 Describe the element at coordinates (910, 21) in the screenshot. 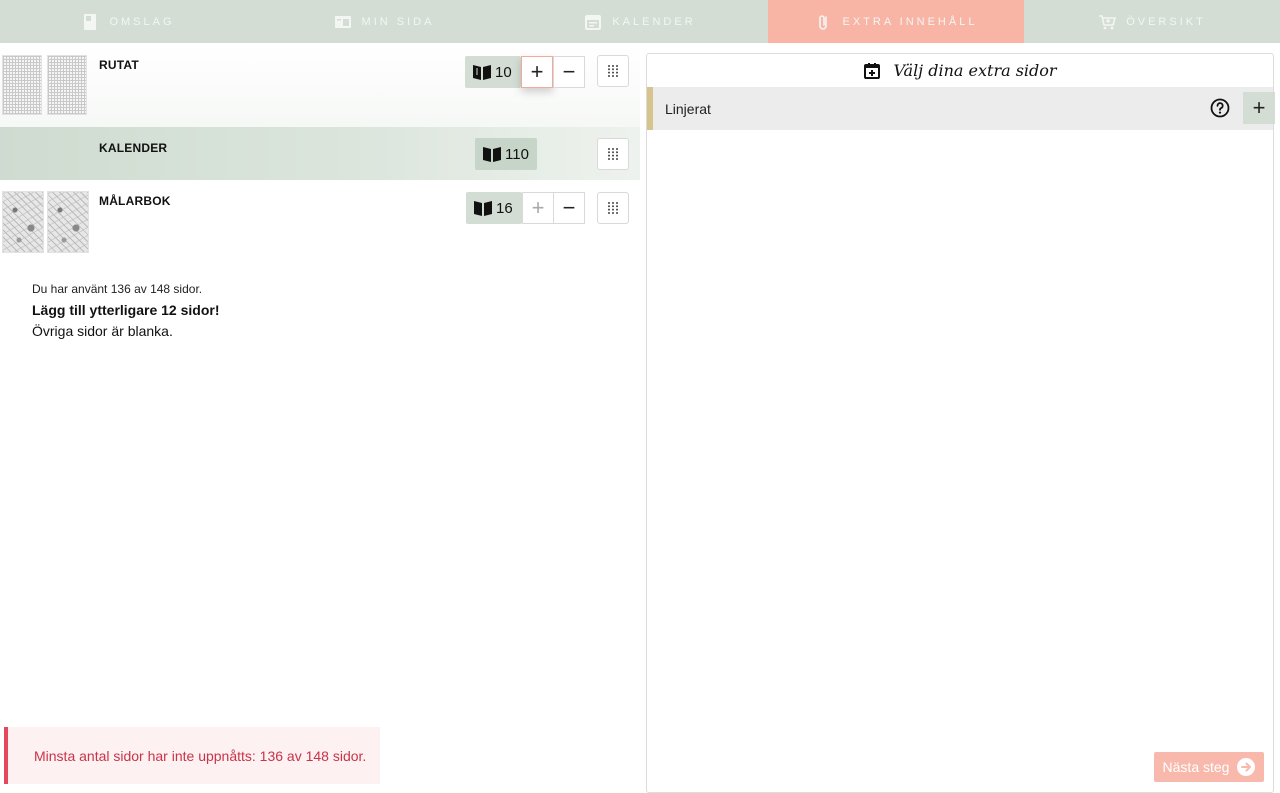

I see `tab-label: EXTRA INNEHÅLL` at that location.